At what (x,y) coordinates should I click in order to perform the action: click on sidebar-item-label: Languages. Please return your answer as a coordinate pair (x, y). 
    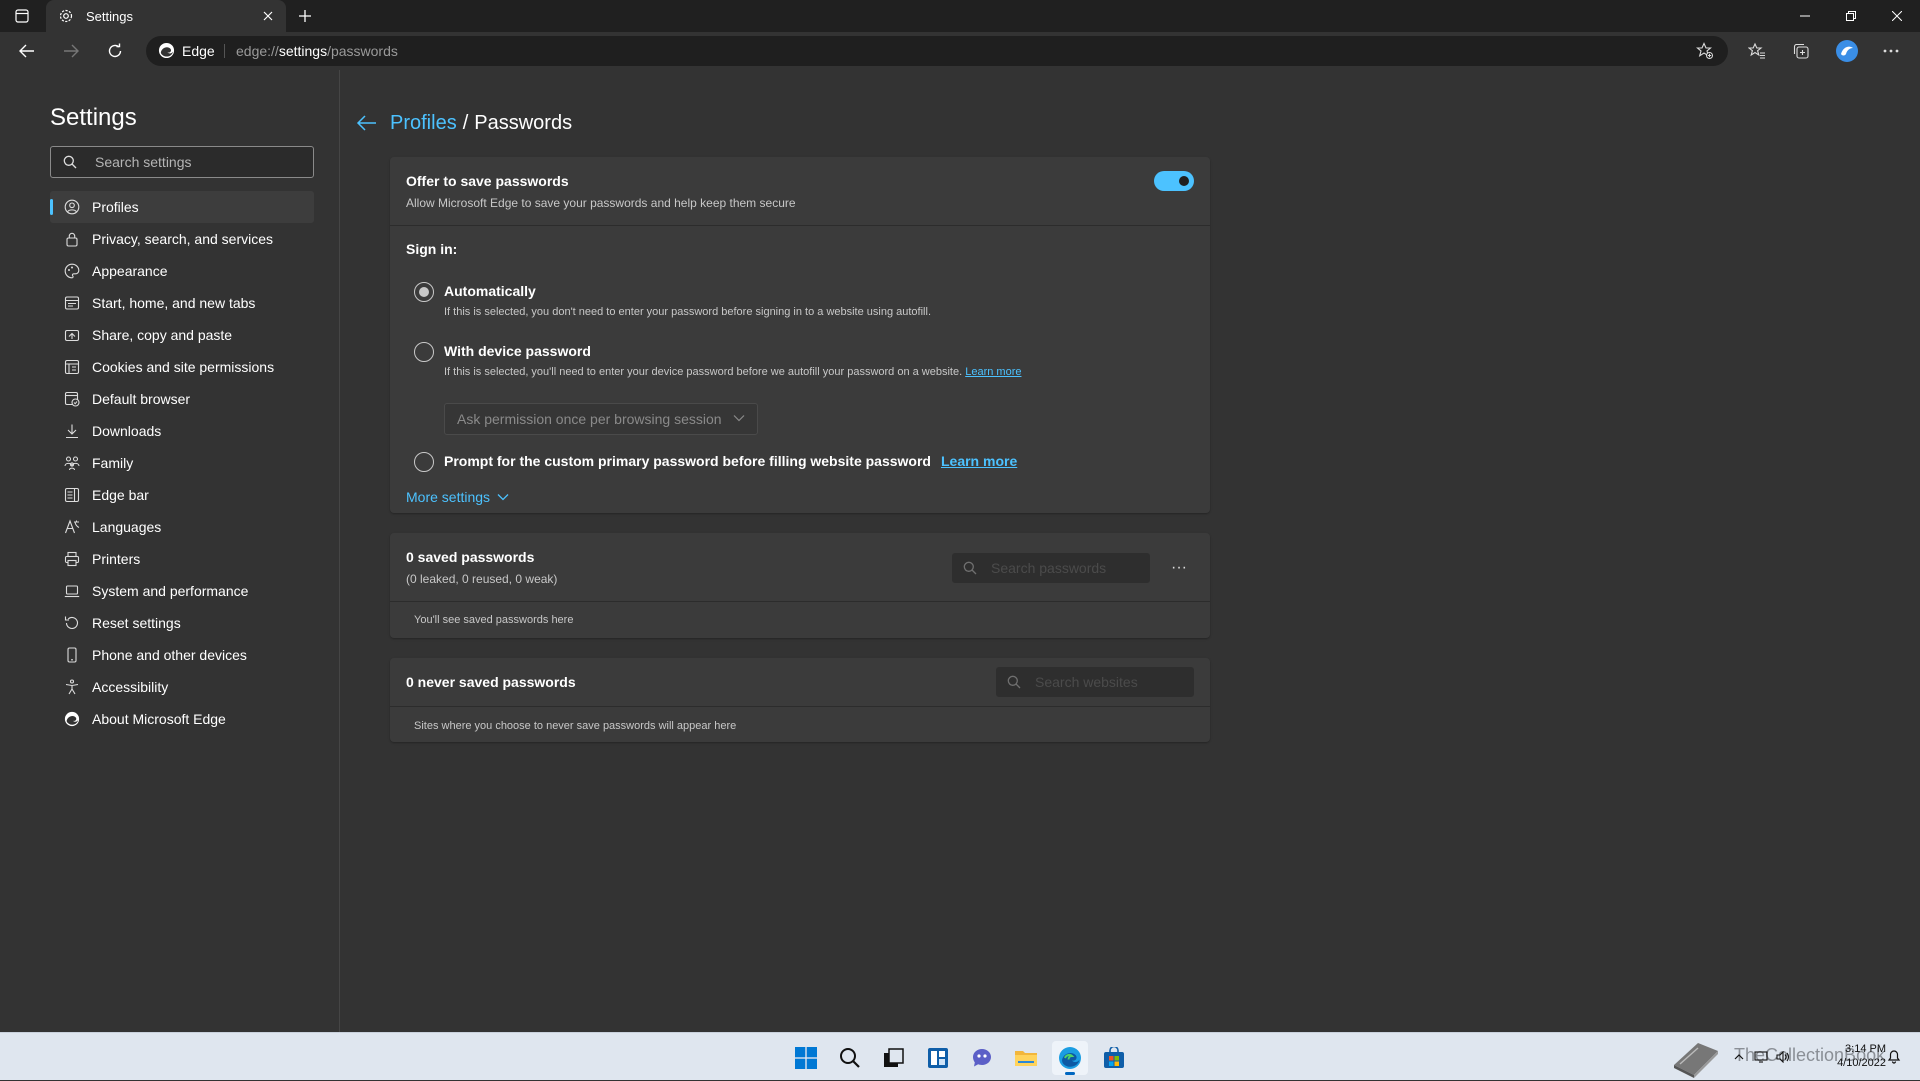
    Looking at the image, I should click on (127, 527).